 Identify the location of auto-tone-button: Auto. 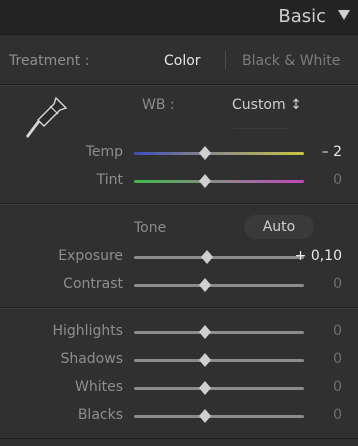
(279, 227).